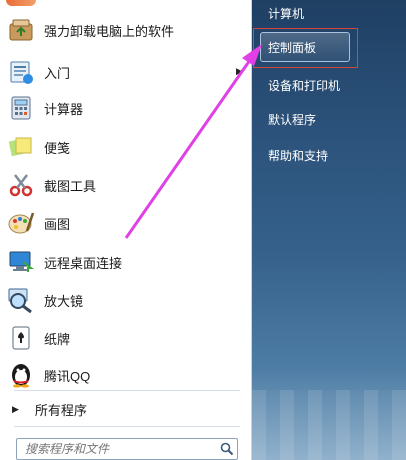  I want to click on program-item-snipping-tool: 截图工具, so click(125, 185).